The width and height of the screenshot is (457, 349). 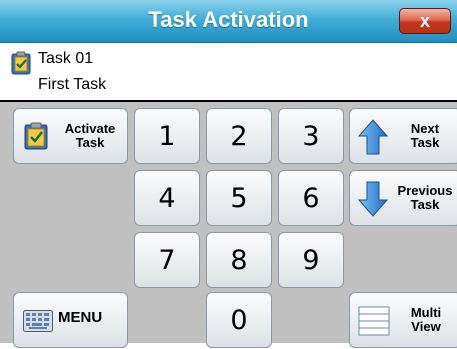 I want to click on digit-8-button: 8, so click(x=239, y=260).